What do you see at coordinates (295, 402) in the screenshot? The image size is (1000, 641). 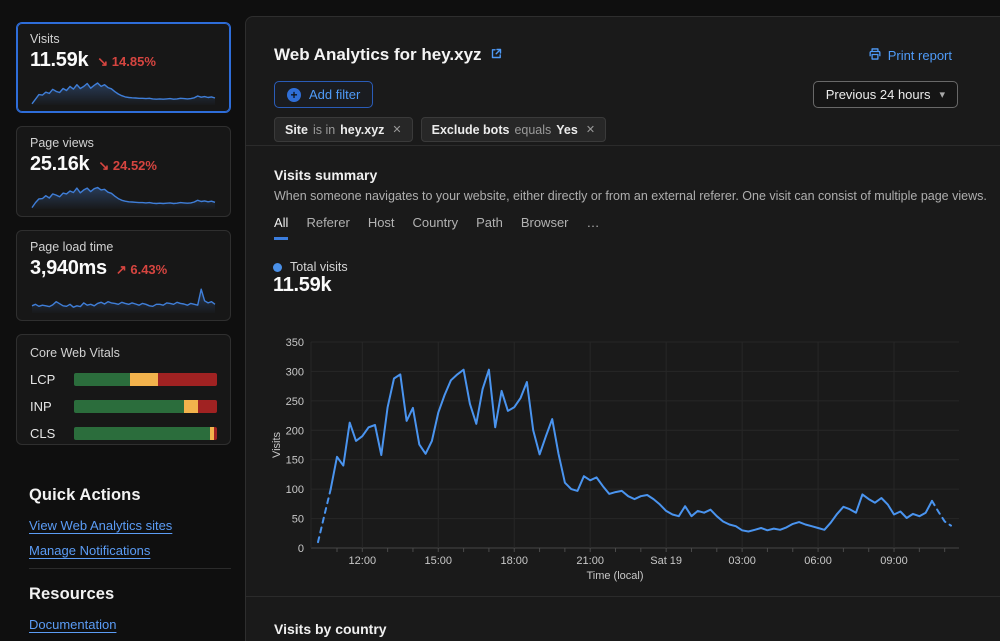 I see `svg-text: 250` at bounding box center [295, 402].